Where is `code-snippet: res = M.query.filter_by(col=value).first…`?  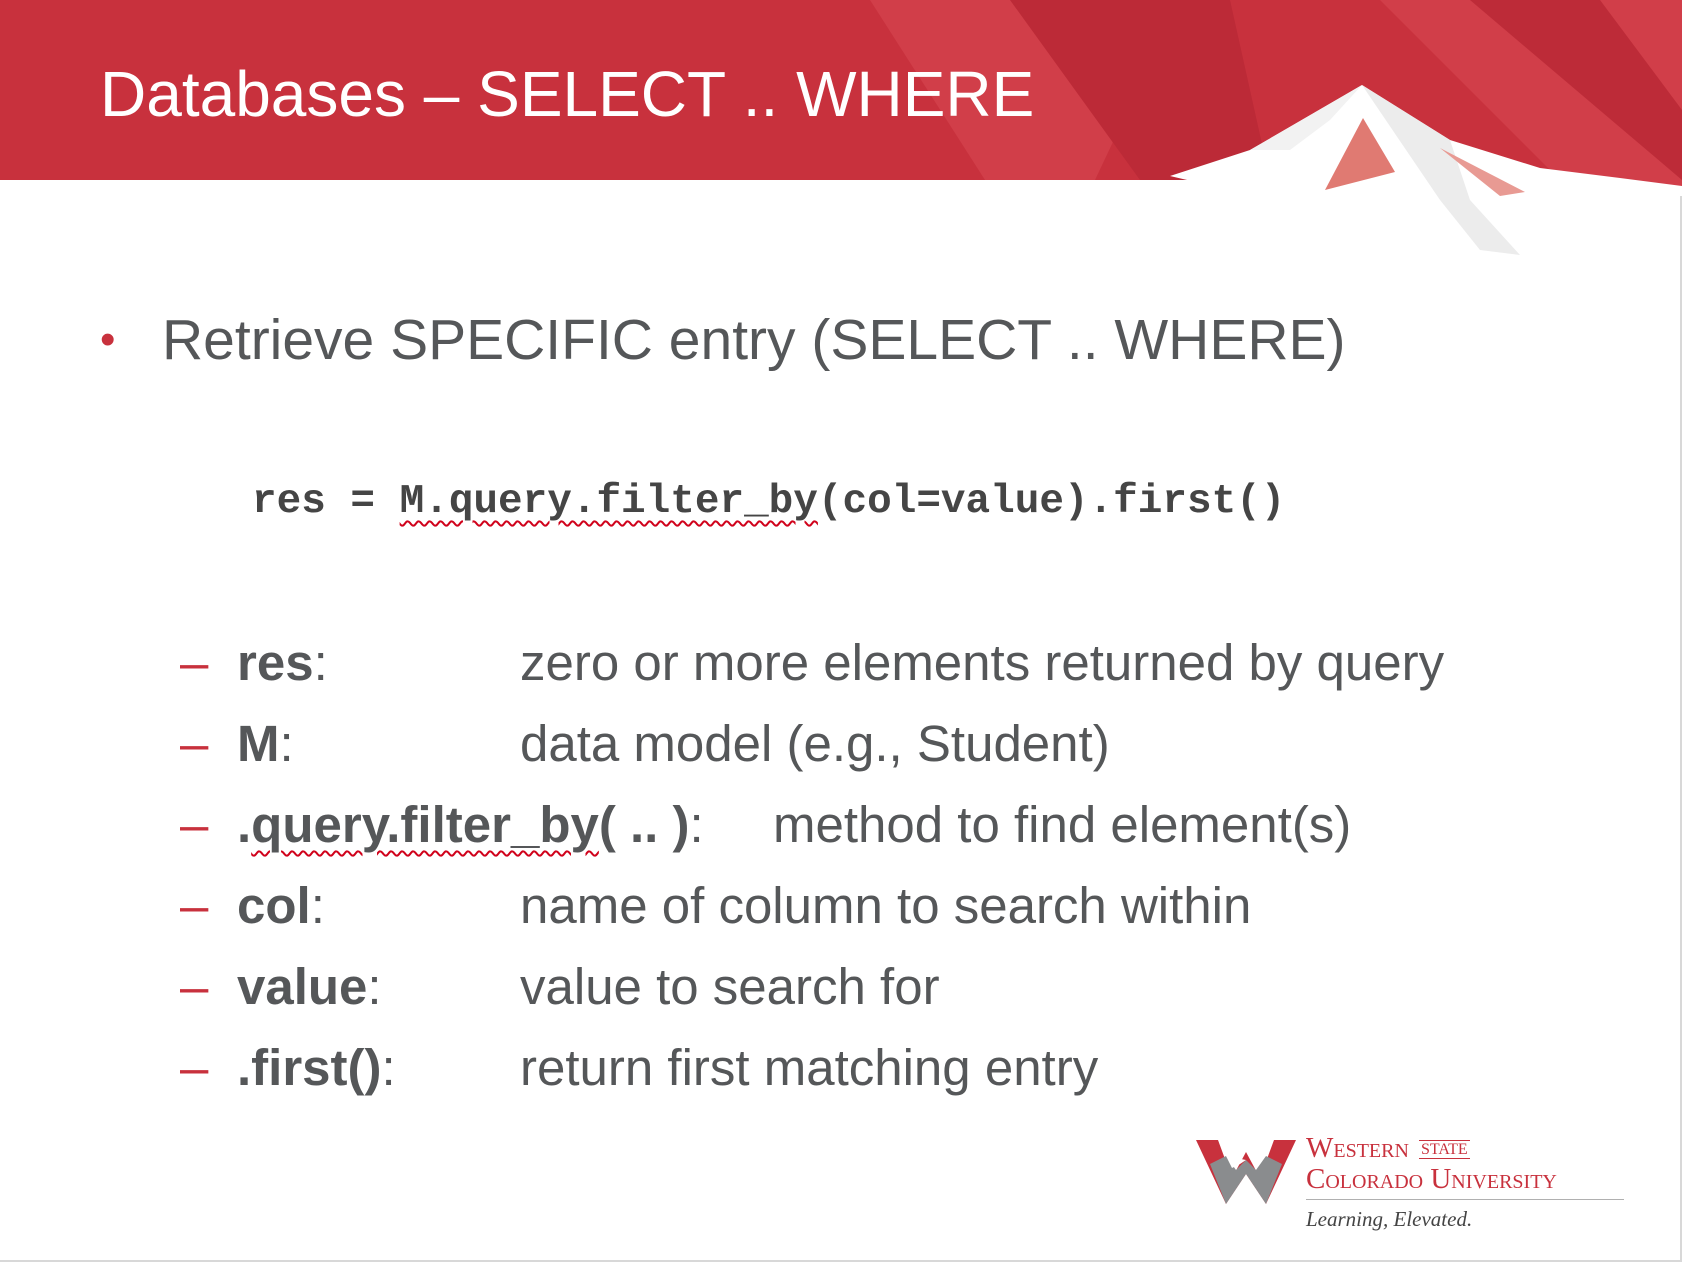 code-snippet: res = M.query.filter_by(col=value).first… is located at coordinates (768, 502).